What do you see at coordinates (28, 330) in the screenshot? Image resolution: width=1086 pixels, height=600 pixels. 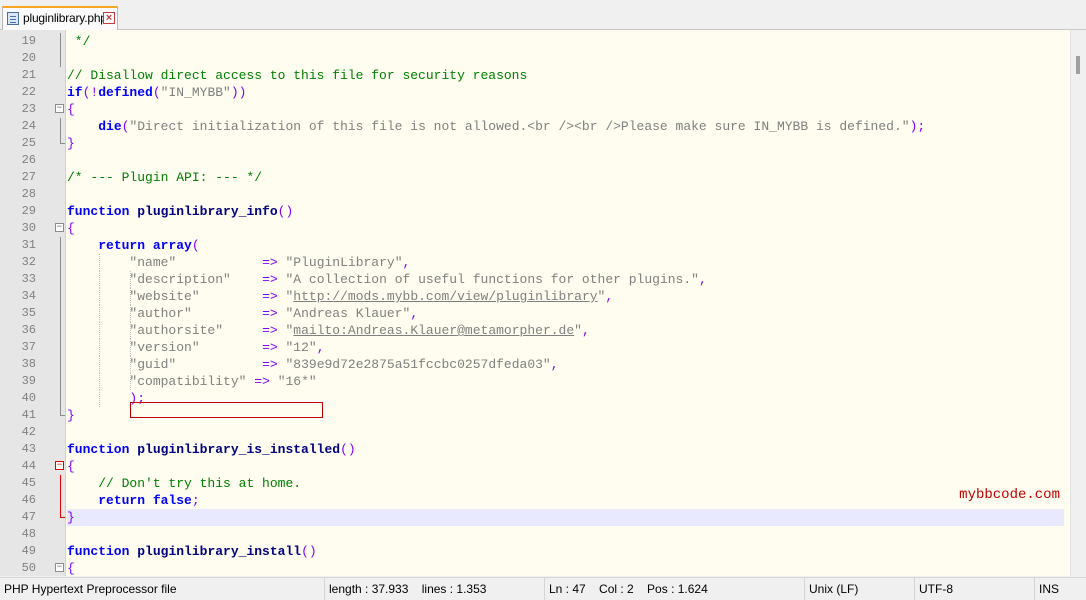 I see `line-number: 36` at bounding box center [28, 330].